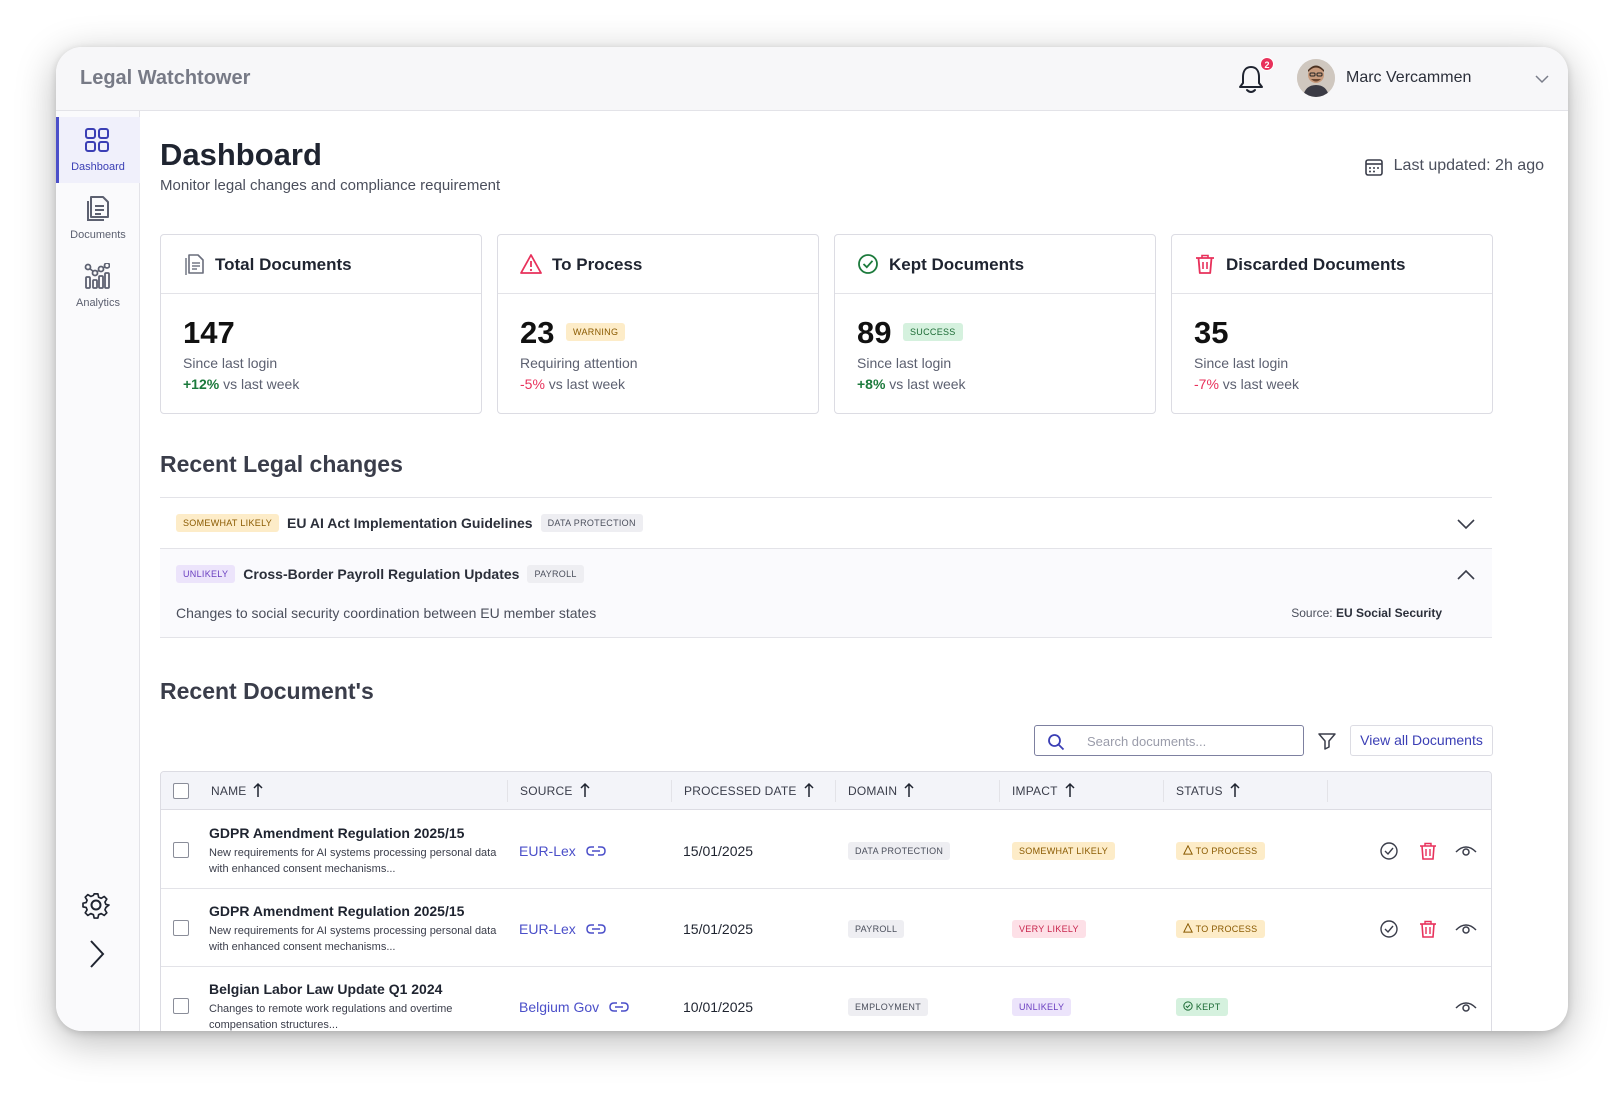 This screenshot has width=1624, height=1094. Describe the element at coordinates (98, 150) in the screenshot. I see `sidebar-item-dashboard: Dashboard` at that location.